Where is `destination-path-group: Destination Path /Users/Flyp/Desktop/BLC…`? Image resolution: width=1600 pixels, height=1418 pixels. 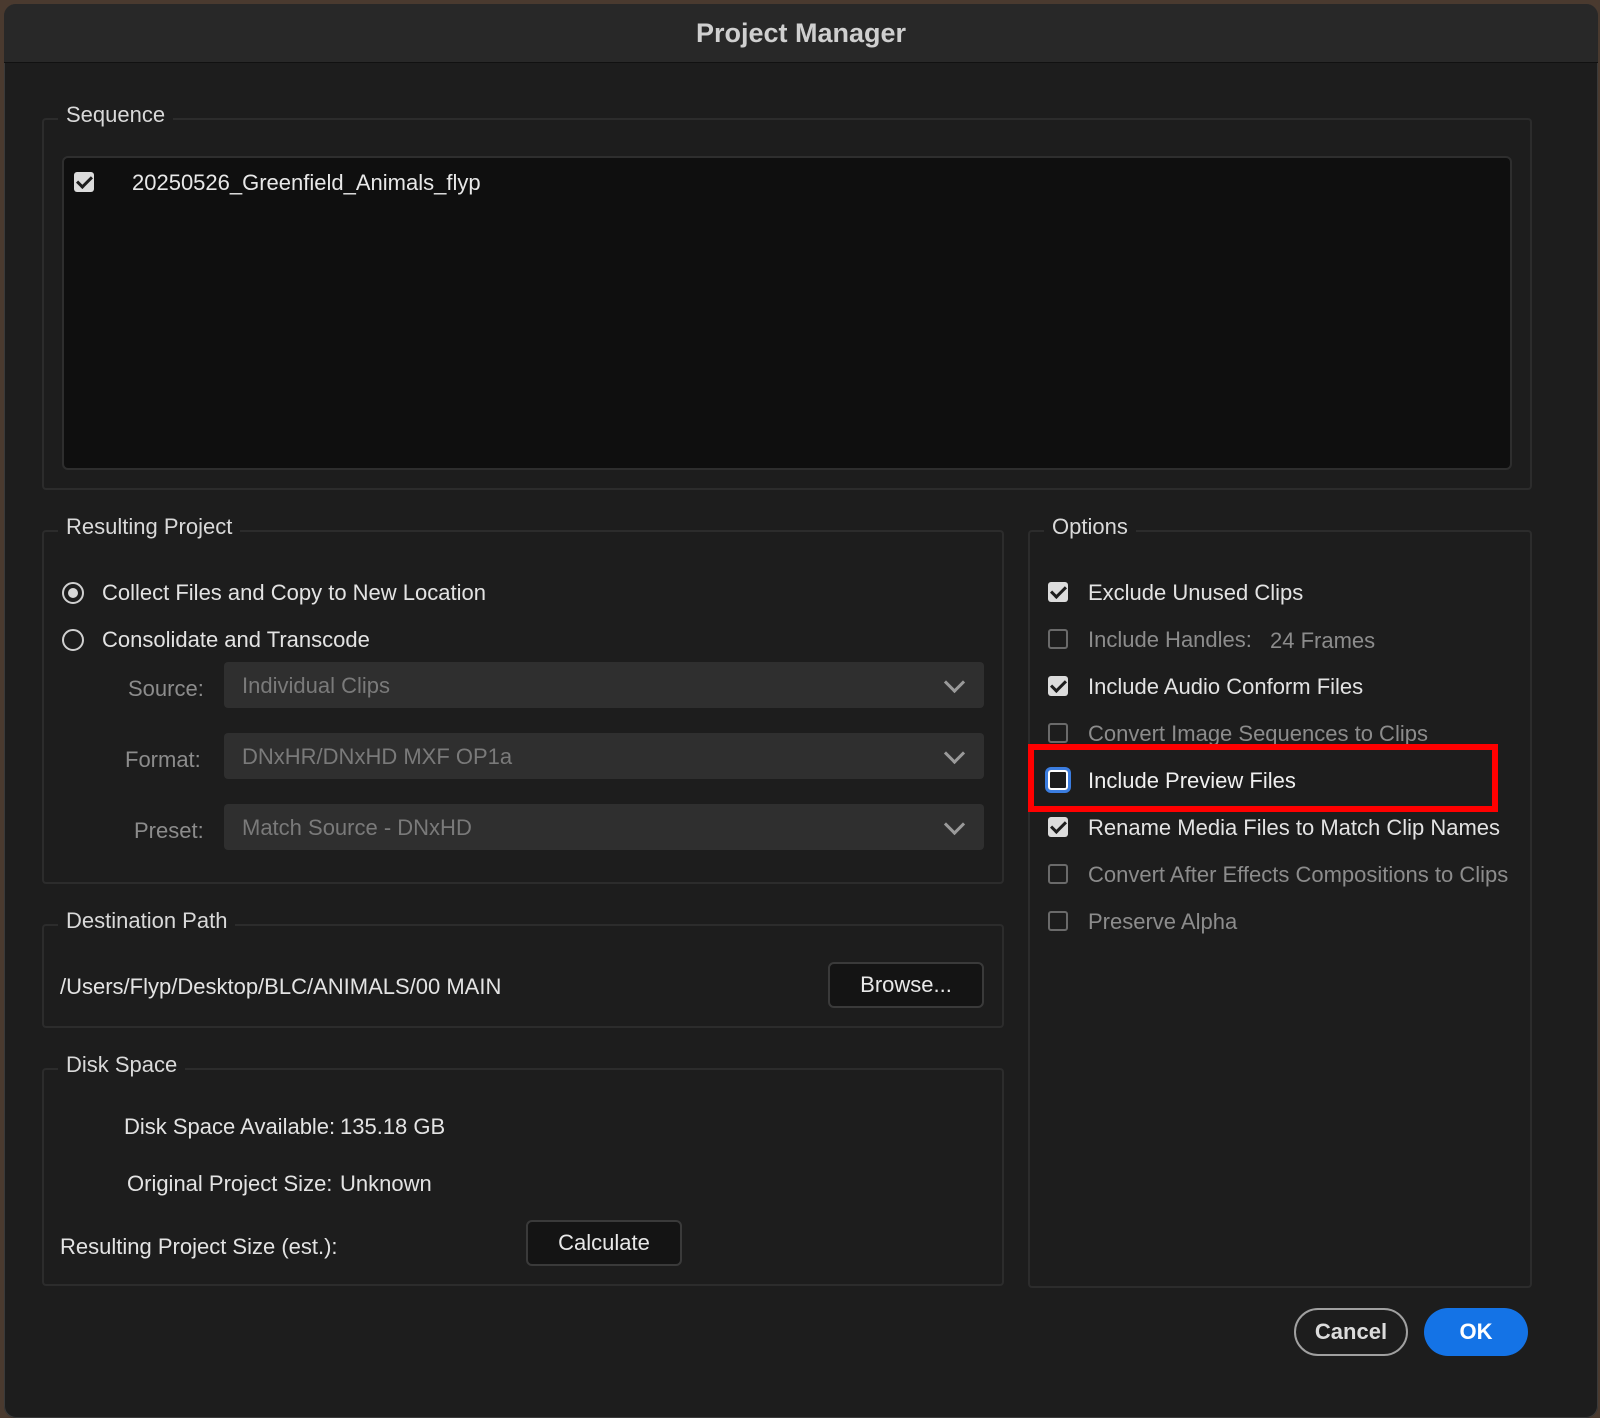 destination-path-group: Destination Path /Users/Flyp/Desktop/BLC… is located at coordinates (523, 968).